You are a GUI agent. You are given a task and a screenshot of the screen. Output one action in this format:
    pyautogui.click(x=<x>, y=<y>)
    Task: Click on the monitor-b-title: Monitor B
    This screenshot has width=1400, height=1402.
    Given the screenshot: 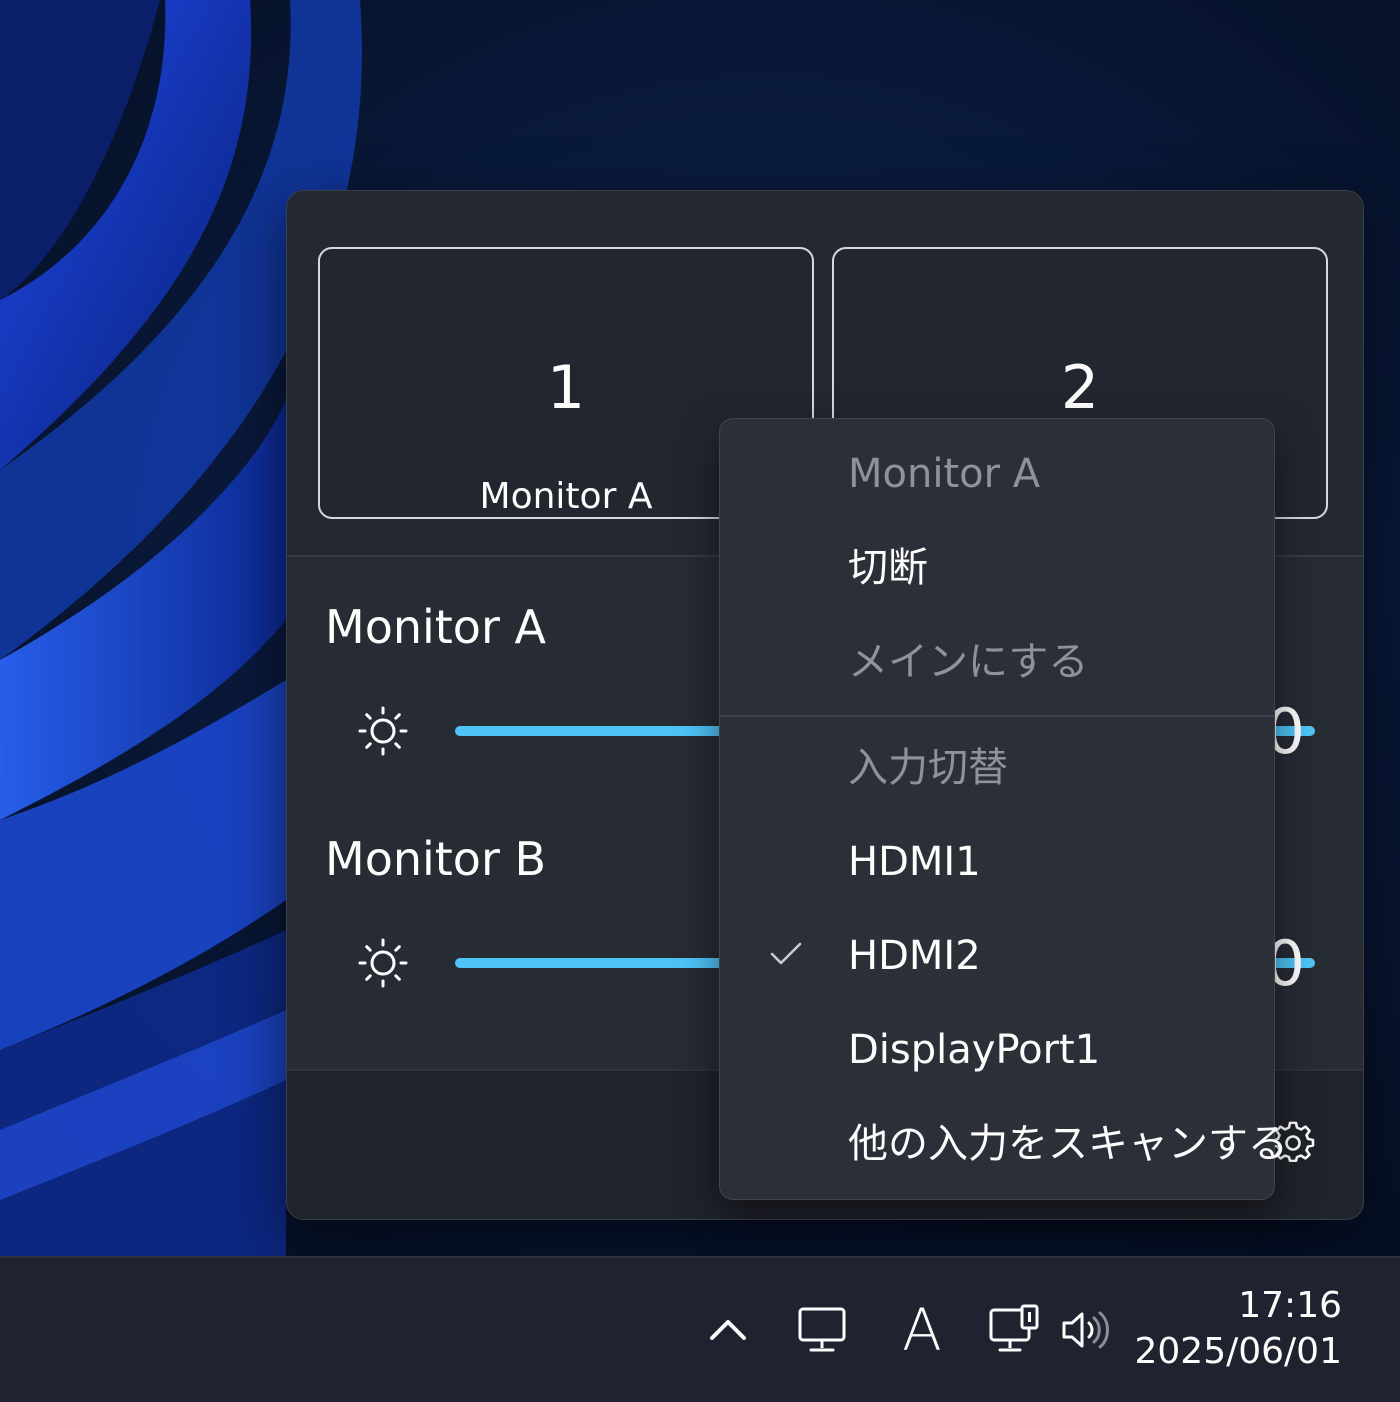 What is the action you would take?
    pyautogui.click(x=436, y=859)
    